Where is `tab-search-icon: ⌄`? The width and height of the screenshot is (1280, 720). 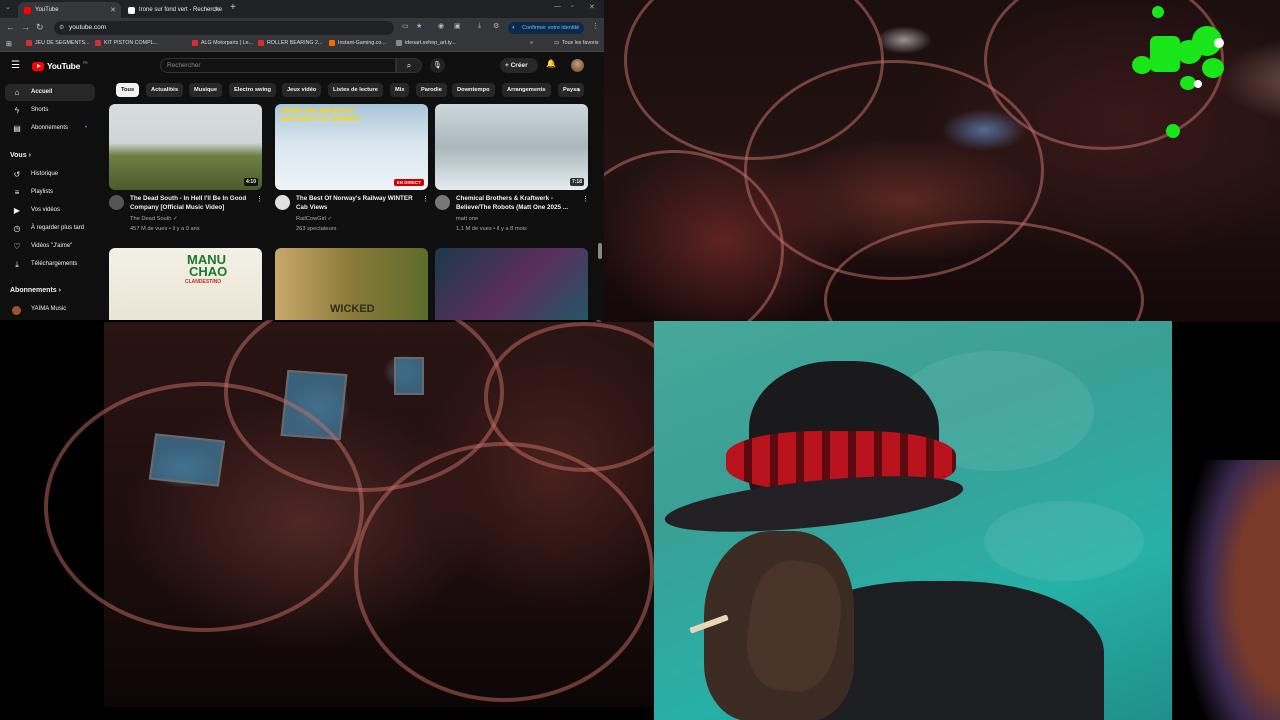 tab-search-icon: ⌄ is located at coordinates (8, 7).